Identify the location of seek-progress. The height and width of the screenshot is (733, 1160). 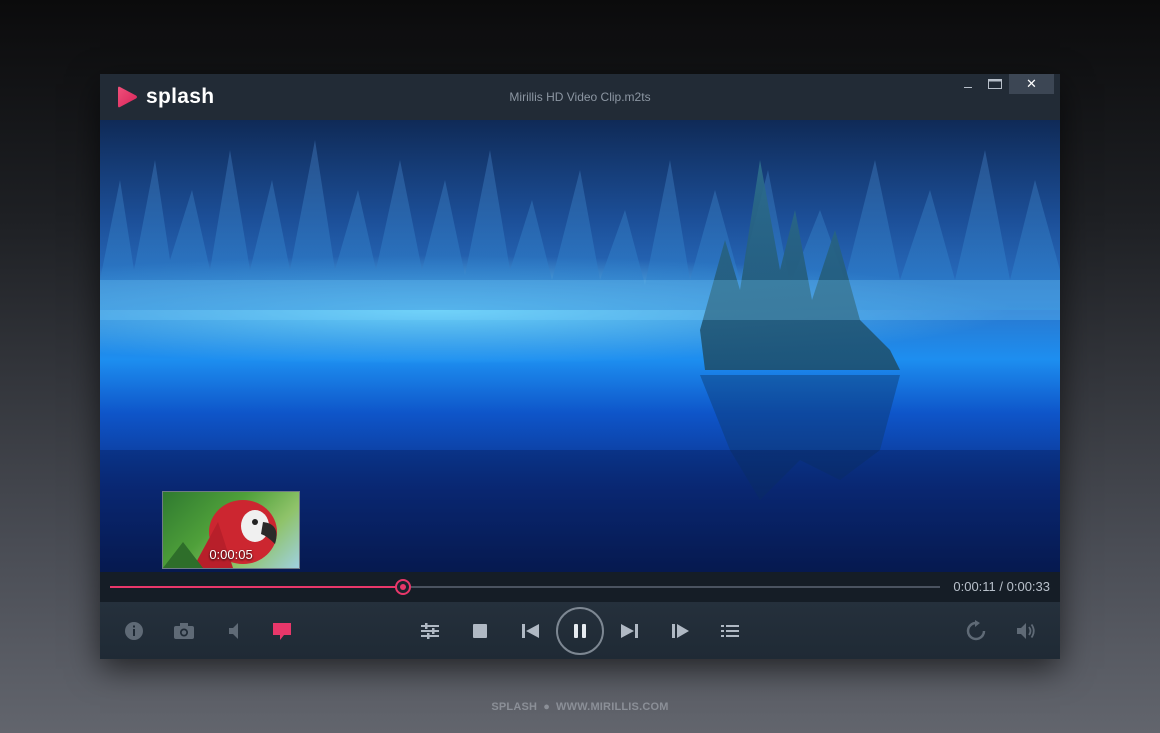
(256, 587).